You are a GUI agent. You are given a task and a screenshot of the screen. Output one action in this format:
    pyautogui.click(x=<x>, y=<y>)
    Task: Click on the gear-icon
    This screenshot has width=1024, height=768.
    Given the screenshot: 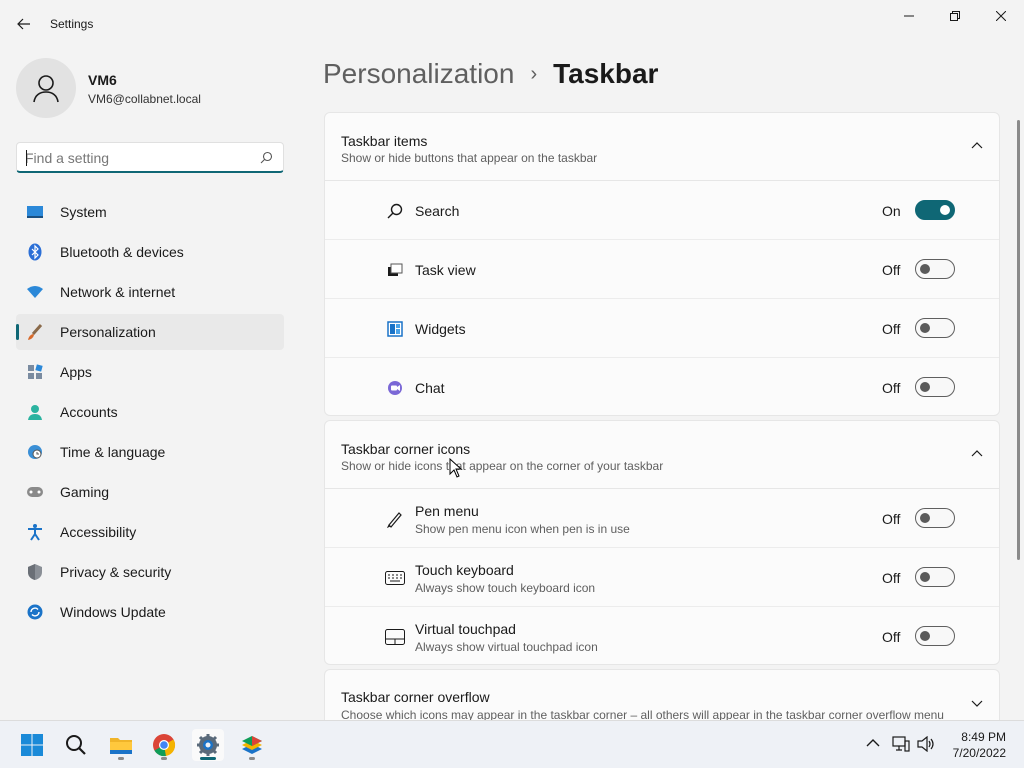 What is the action you would take?
    pyautogui.click(x=208, y=745)
    